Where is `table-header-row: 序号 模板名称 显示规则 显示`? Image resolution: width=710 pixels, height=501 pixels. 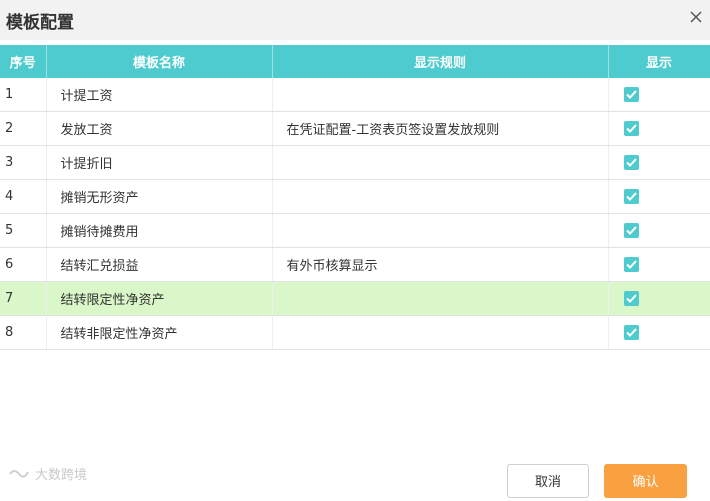
table-header-row: 序号 模板名称 显示规则 显示 is located at coordinates (355, 61).